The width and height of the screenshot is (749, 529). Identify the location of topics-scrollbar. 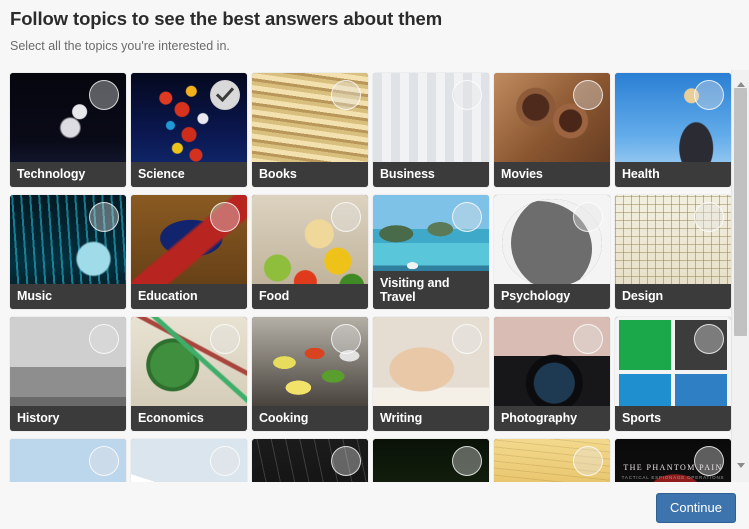
(740, 276).